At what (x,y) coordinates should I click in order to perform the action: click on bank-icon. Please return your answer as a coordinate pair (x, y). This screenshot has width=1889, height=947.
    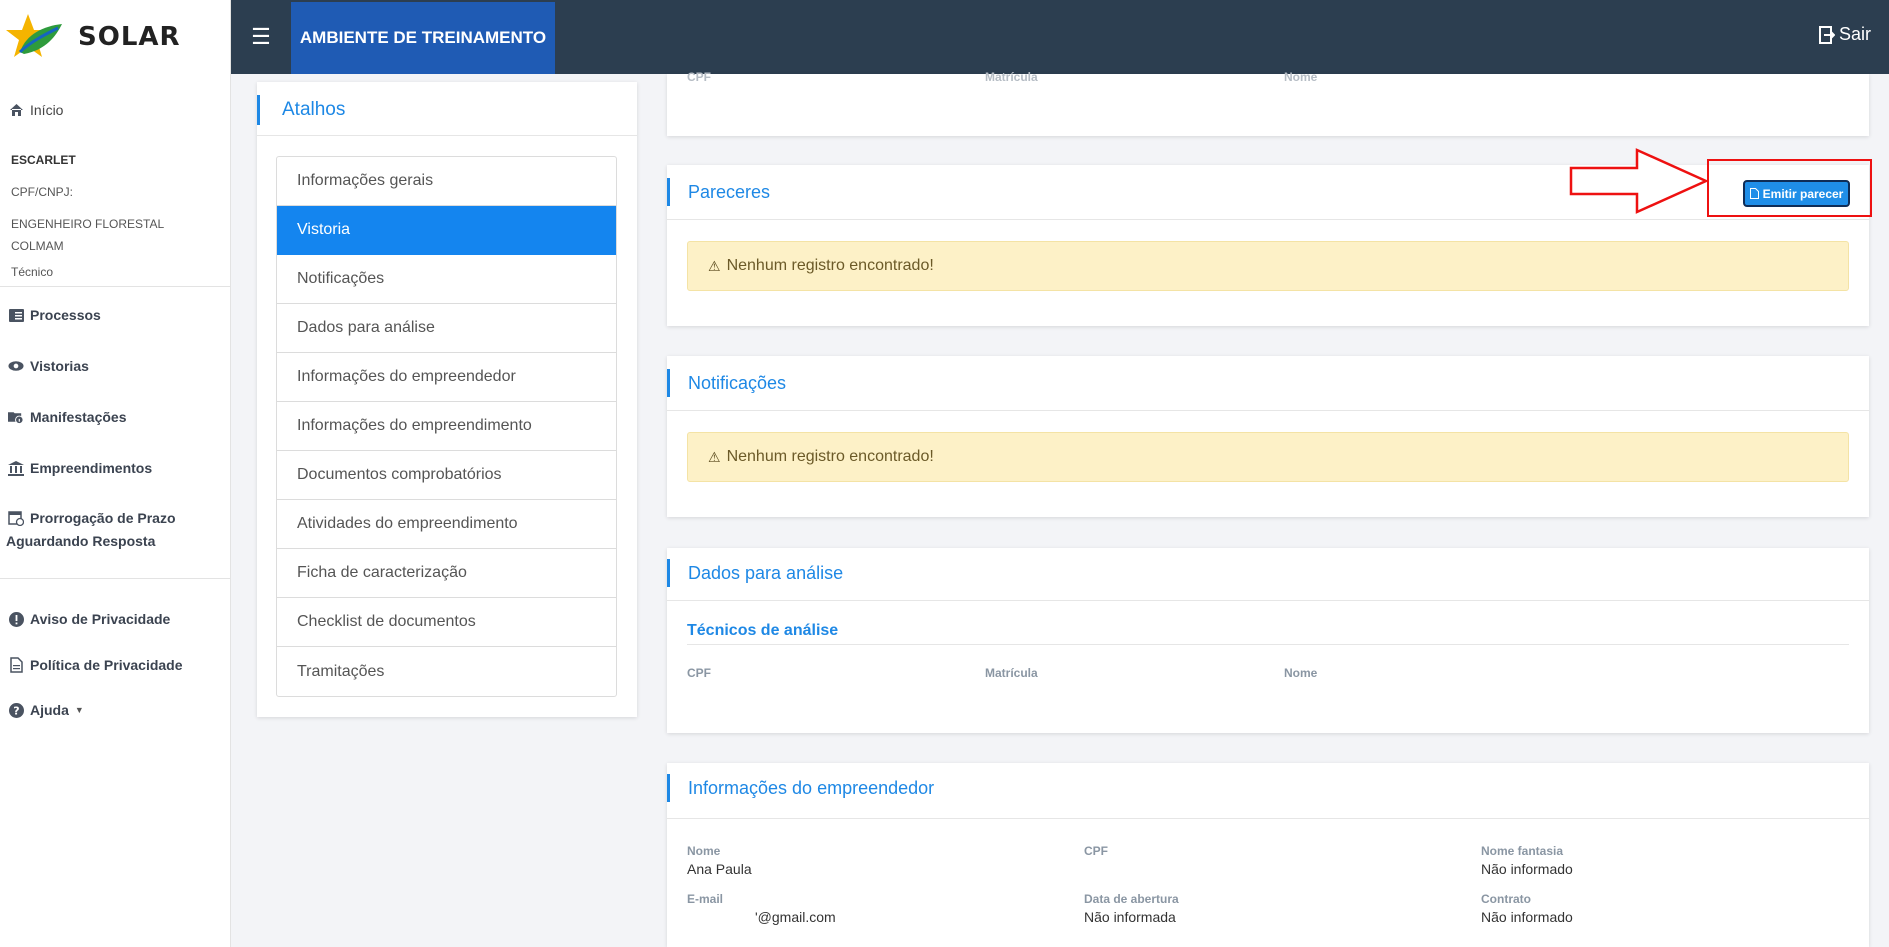
    Looking at the image, I should click on (16, 468).